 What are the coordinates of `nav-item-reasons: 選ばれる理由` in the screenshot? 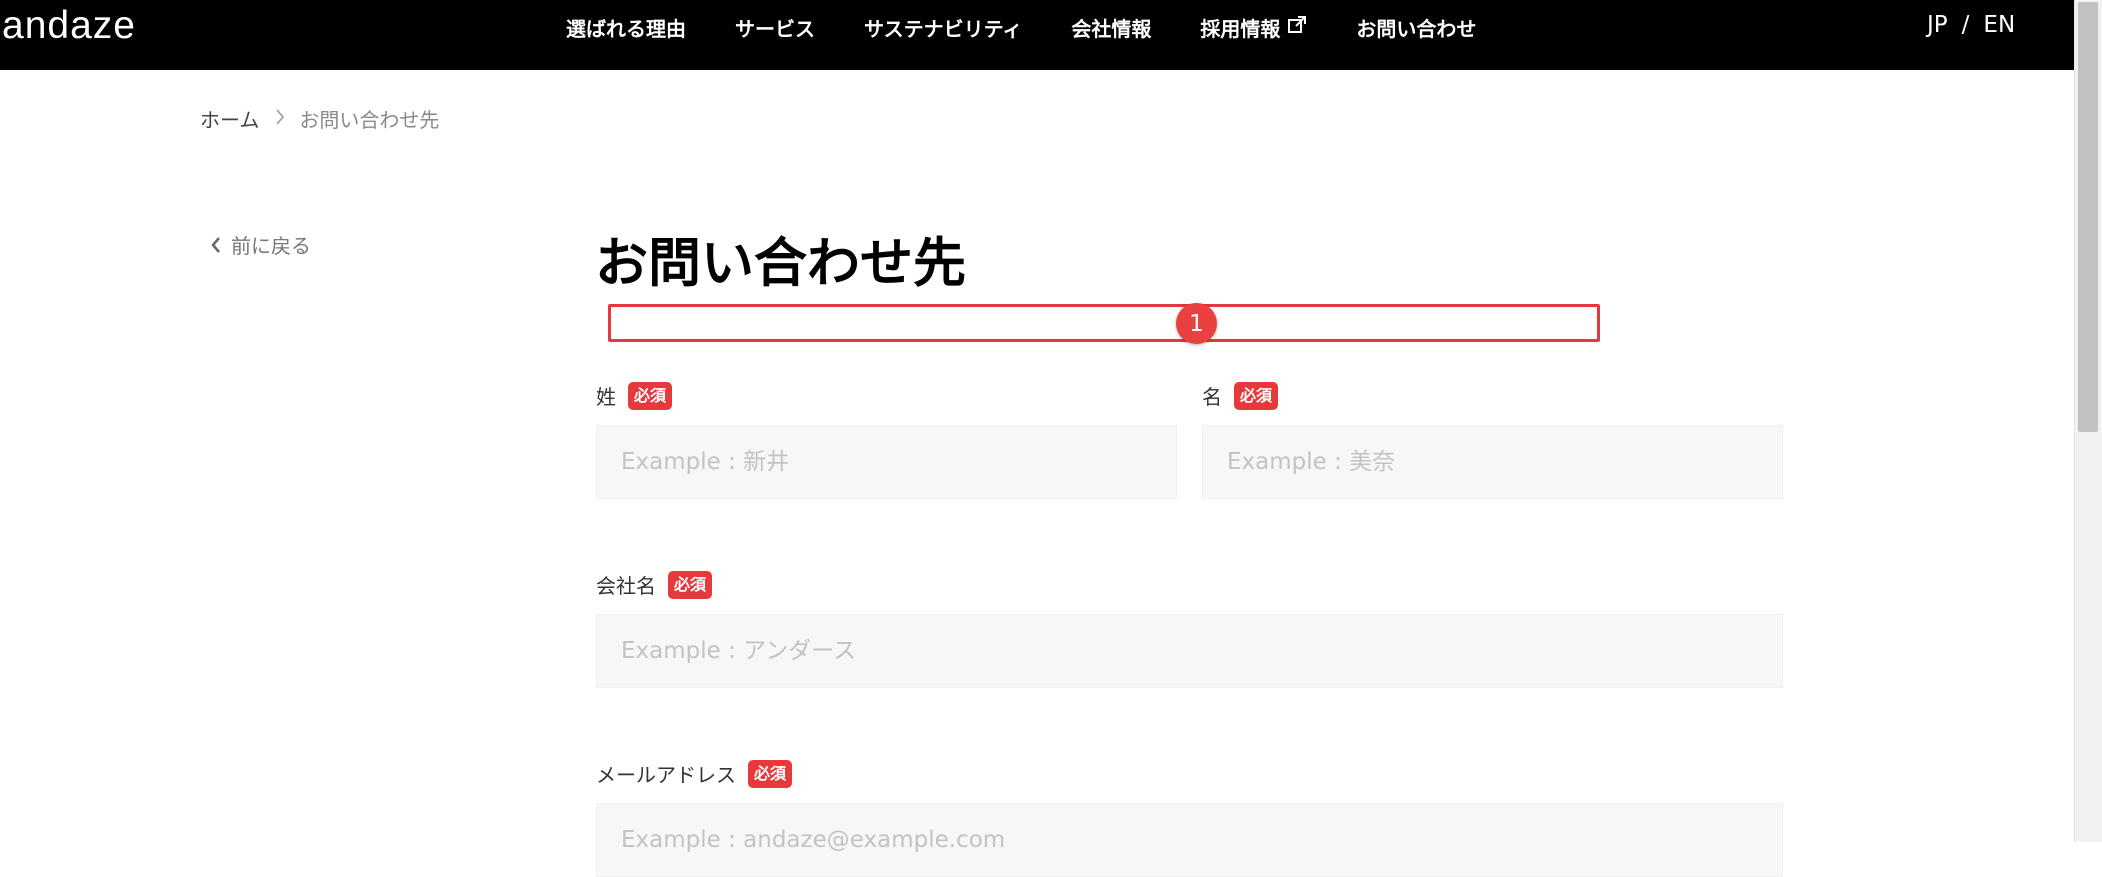 It's located at (626, 27).